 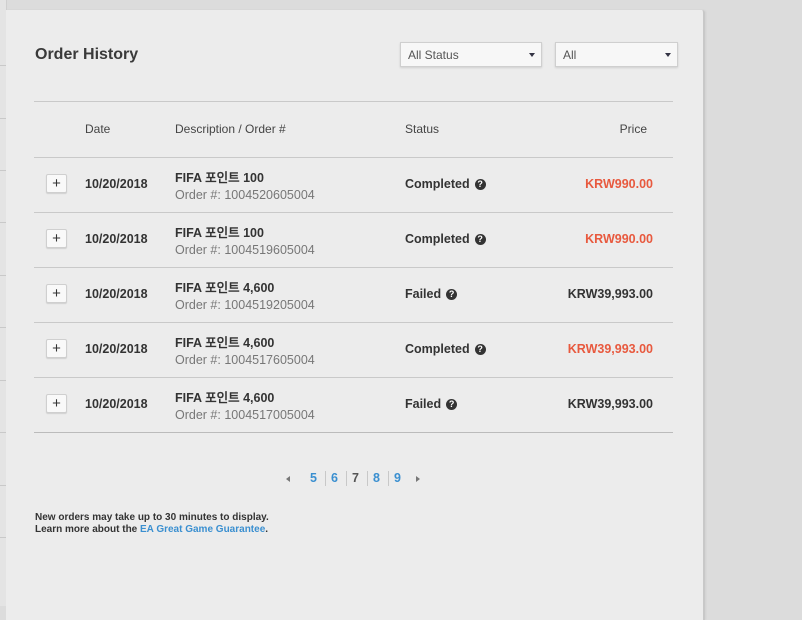 I want to click on next-page-arrow-icon, so click(x=418, y=479).